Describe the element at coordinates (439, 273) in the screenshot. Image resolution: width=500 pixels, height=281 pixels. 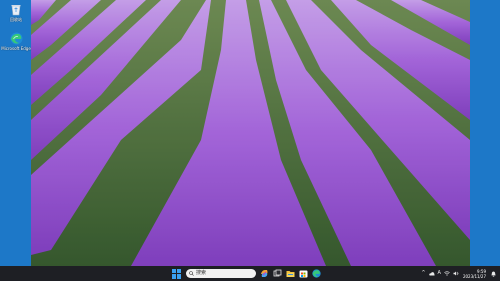
I see `input-method-indicator: A` at that location.